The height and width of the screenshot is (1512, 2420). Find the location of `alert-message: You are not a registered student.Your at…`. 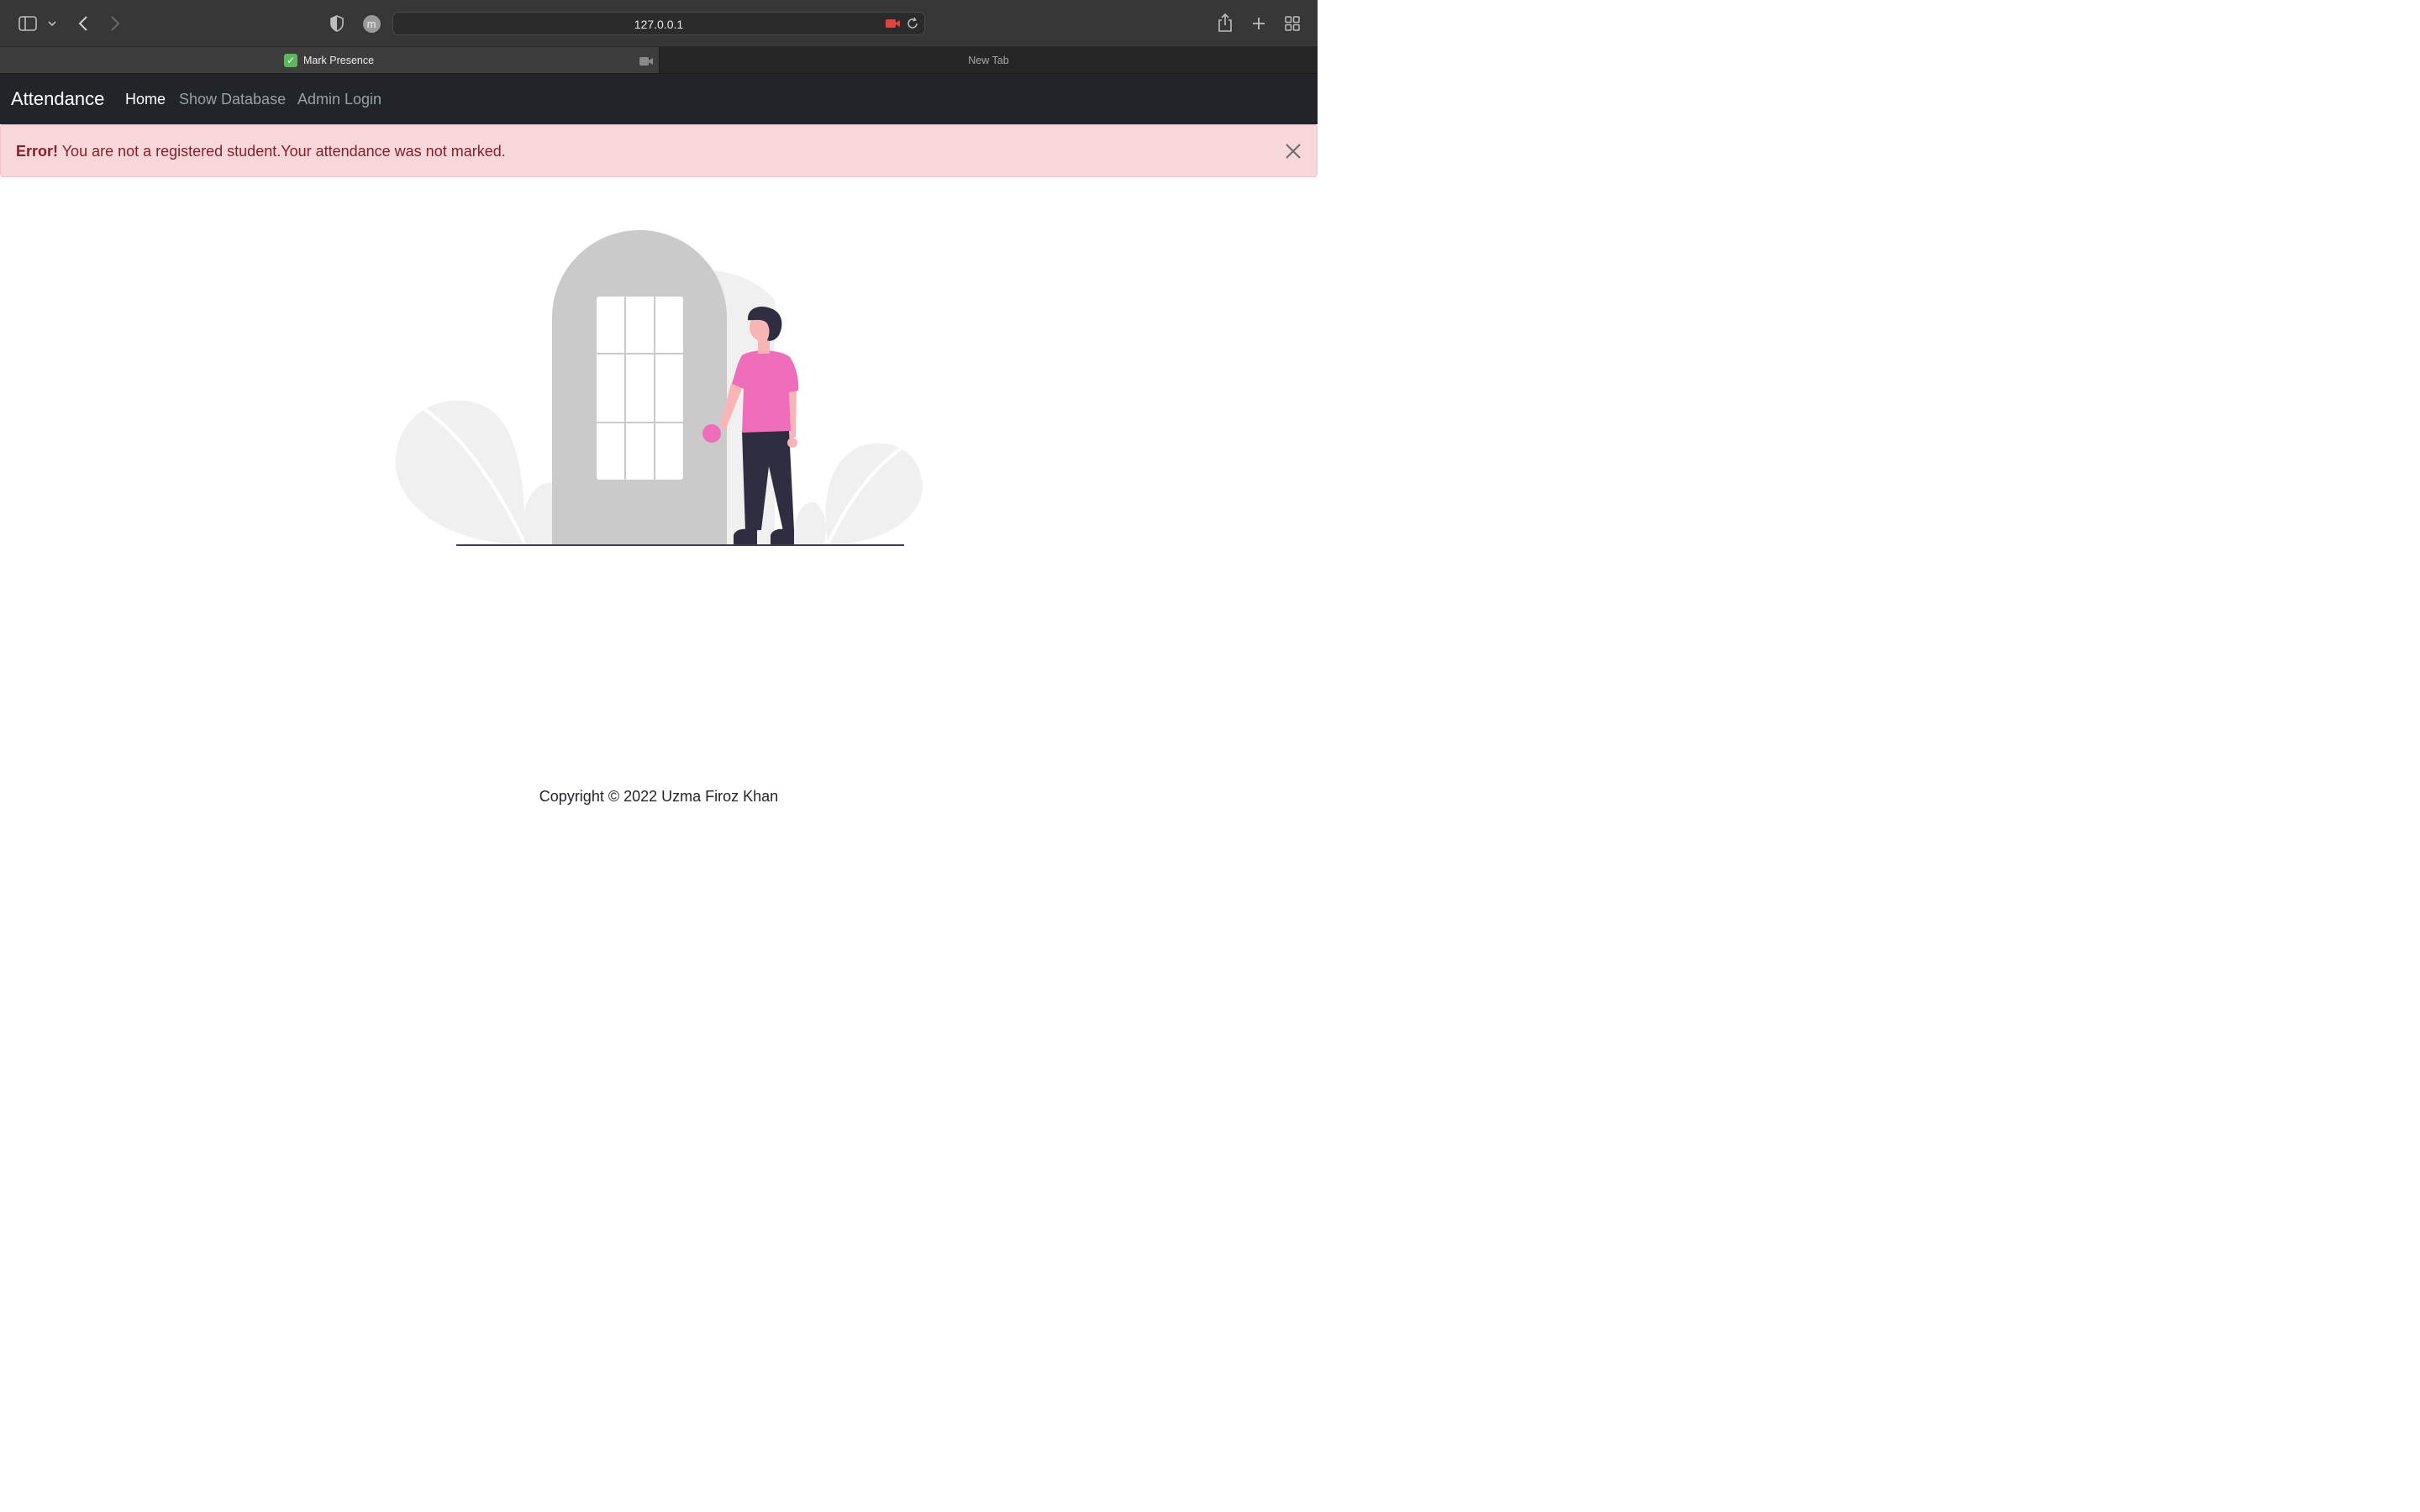

alert-message: You are not a registered student.Your at… is located at coordinates (284, 151).